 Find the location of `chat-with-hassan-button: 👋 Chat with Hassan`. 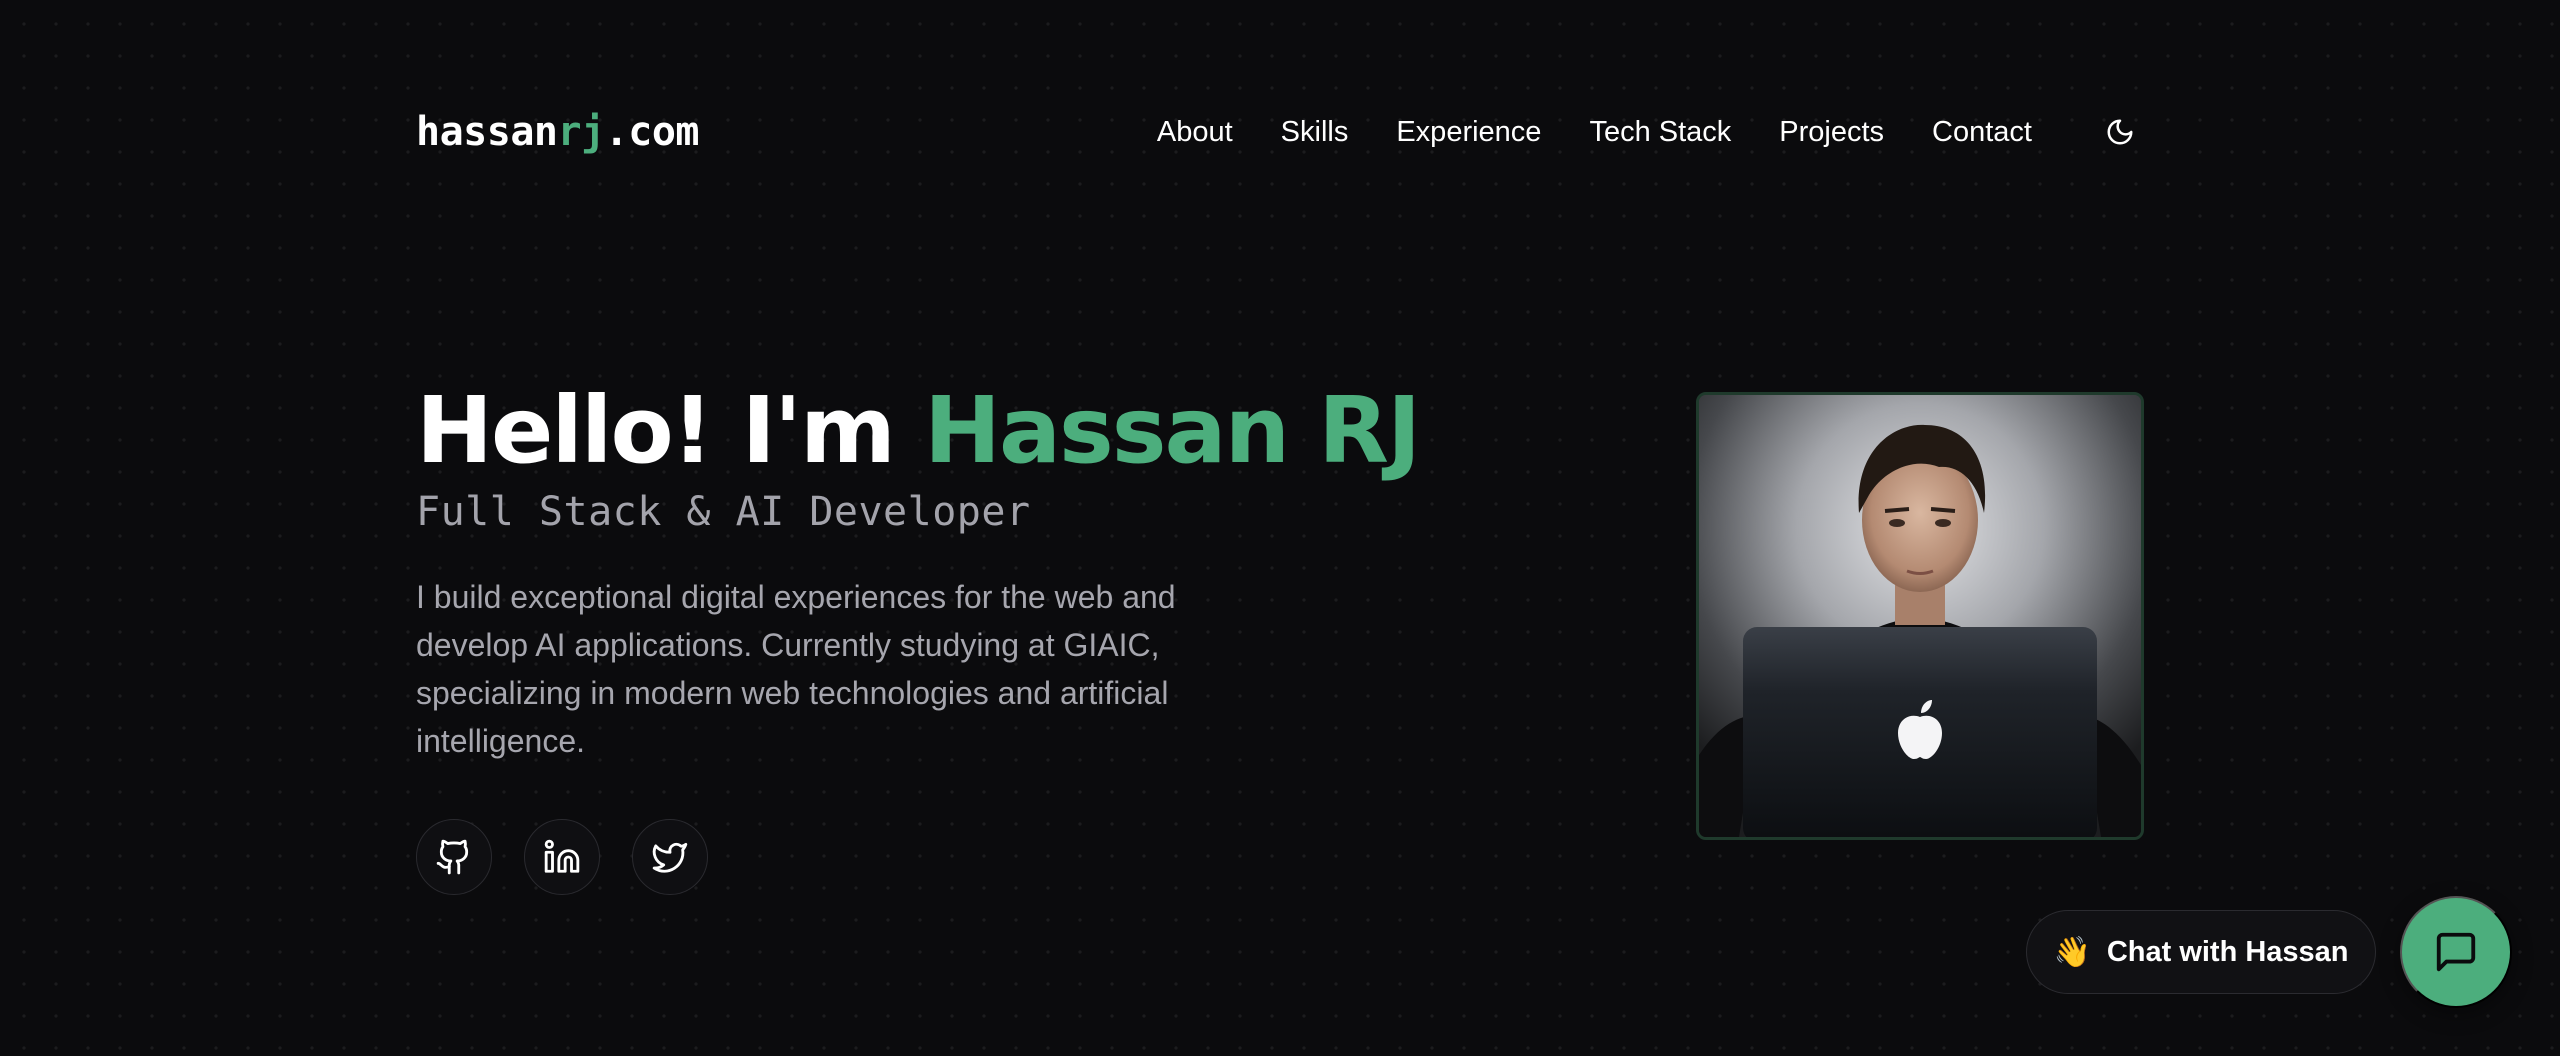

chat-with-hassan-button: 👋 Chat with Hassan is located at coordinates (2201, 952).